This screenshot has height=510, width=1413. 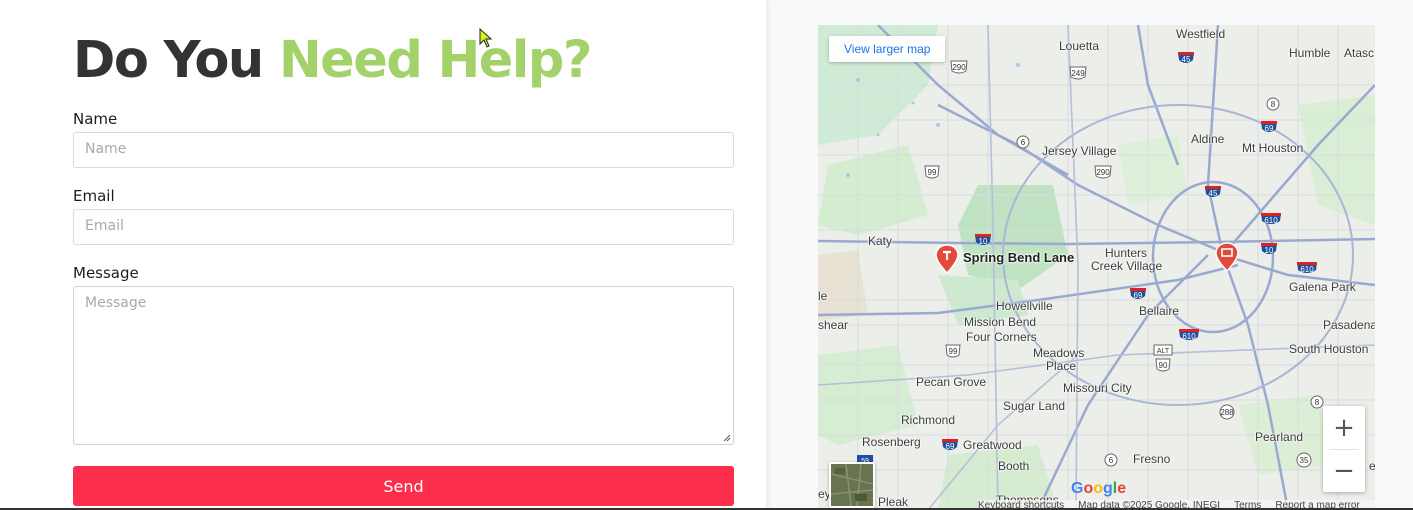 I want to click on highway-shield-icon: 8, so click(x=1273, y=104).